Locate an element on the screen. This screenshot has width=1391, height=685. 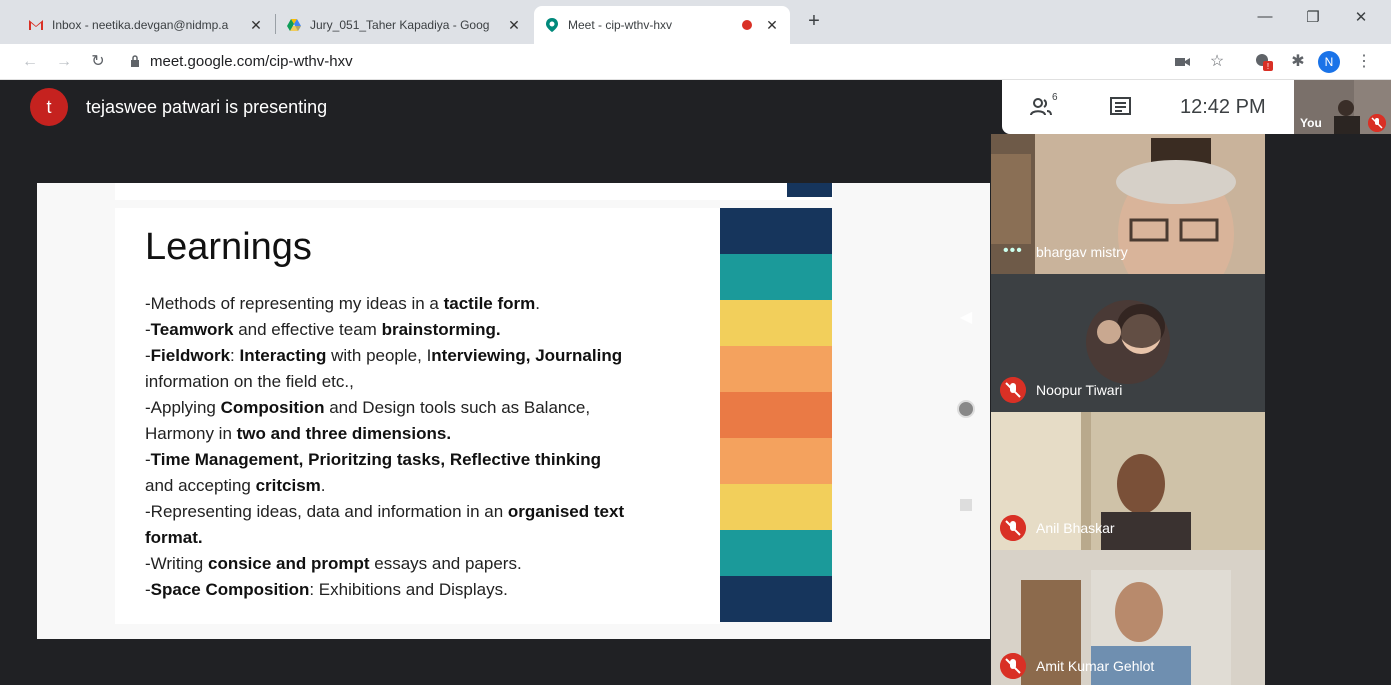
previous-slide-band is located at coordinates (809, 190).